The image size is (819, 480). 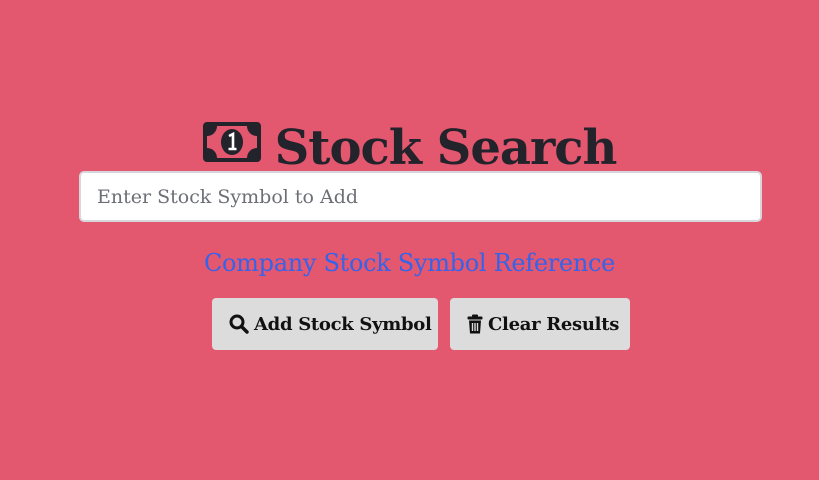 What do you see at coordinates (231, 146) in the screenshot?
I see `money-bill-icon` at bounding box center [231, 146].